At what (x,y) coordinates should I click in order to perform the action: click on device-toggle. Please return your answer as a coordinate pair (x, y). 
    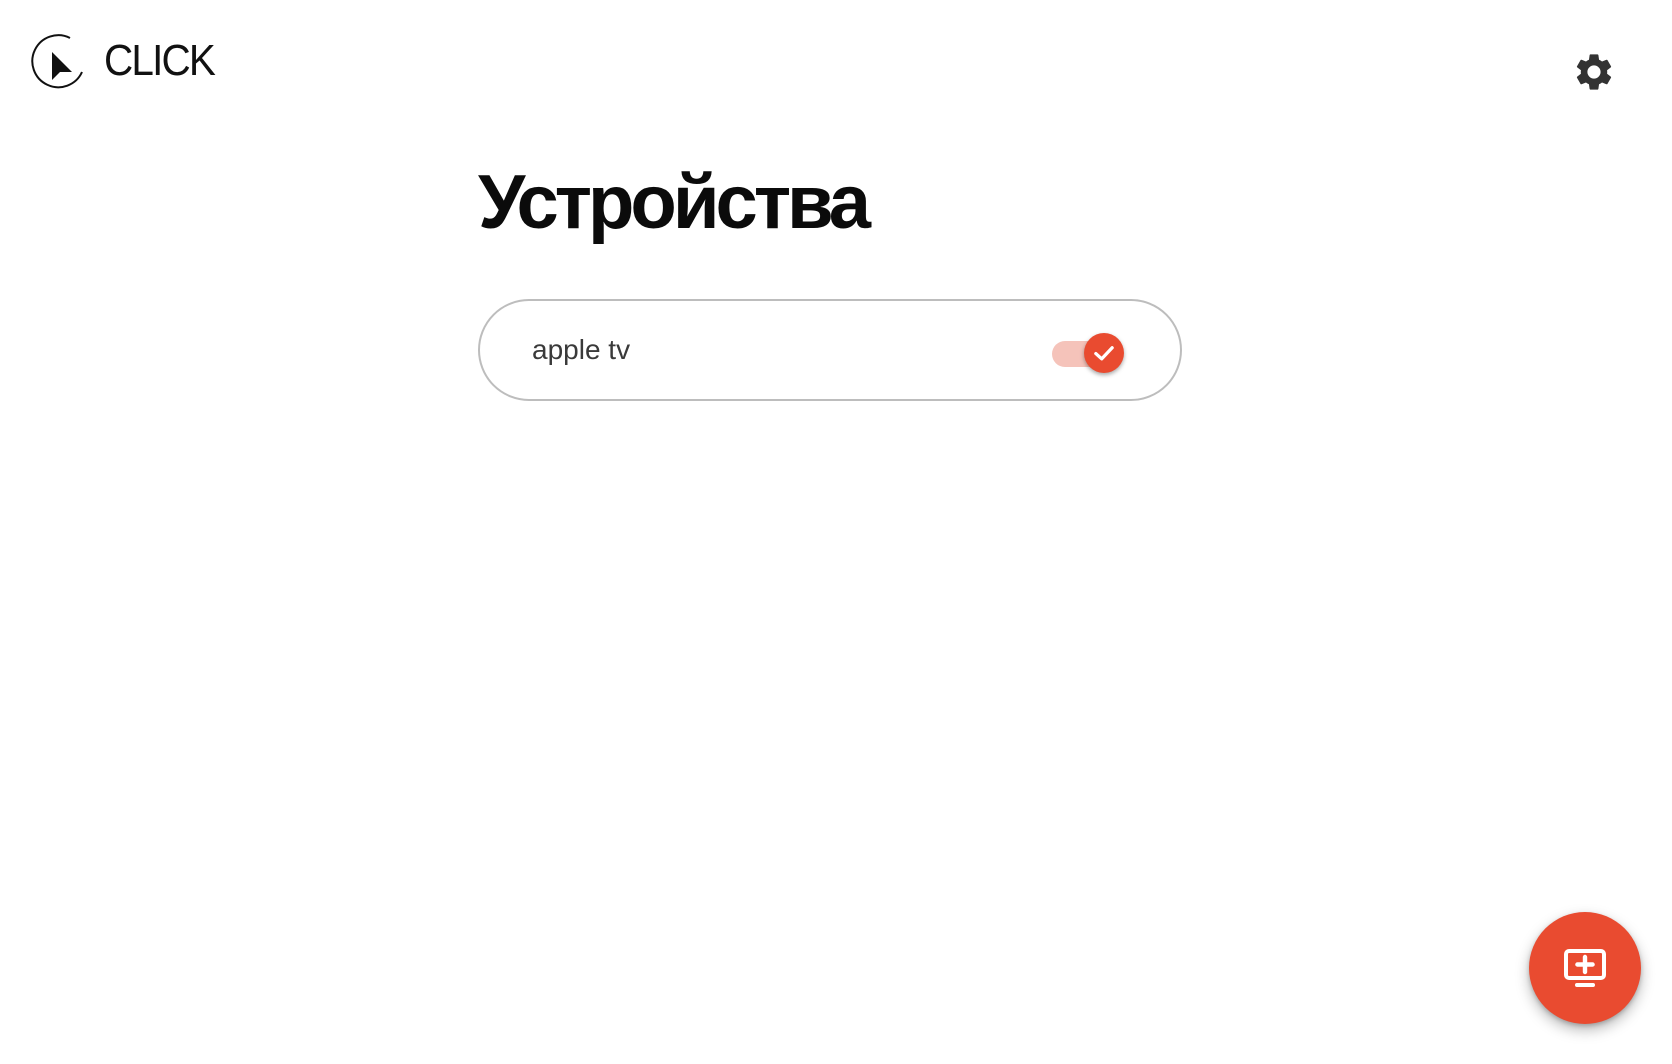
    Looking at the image, I should click on (1087, 353).